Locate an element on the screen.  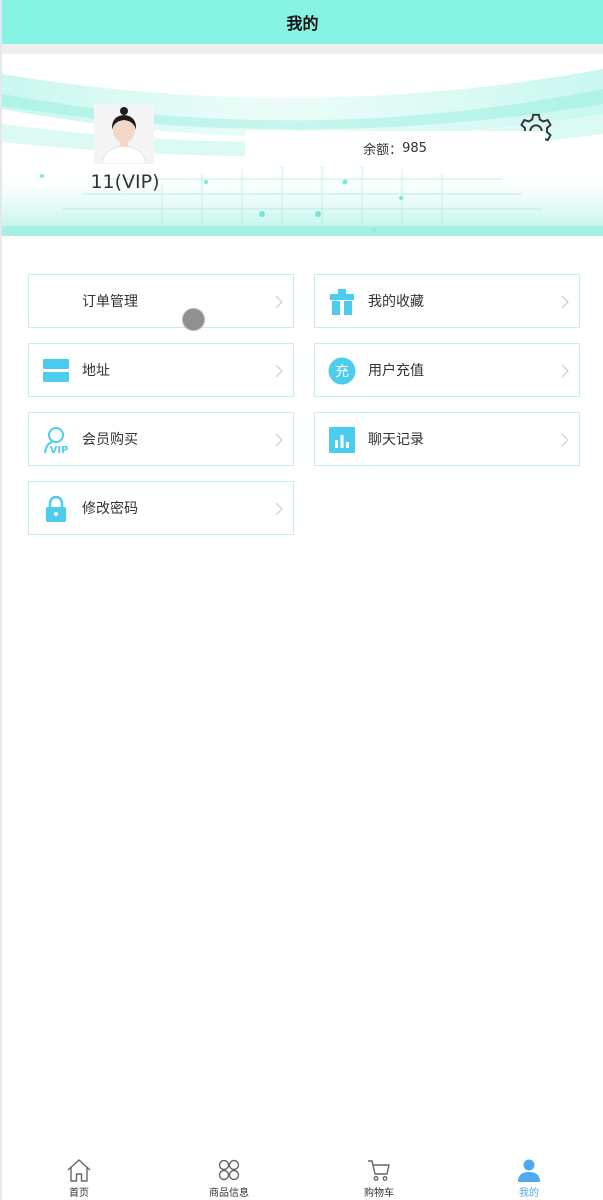
avatar-image is located at coordinates (124, 134).